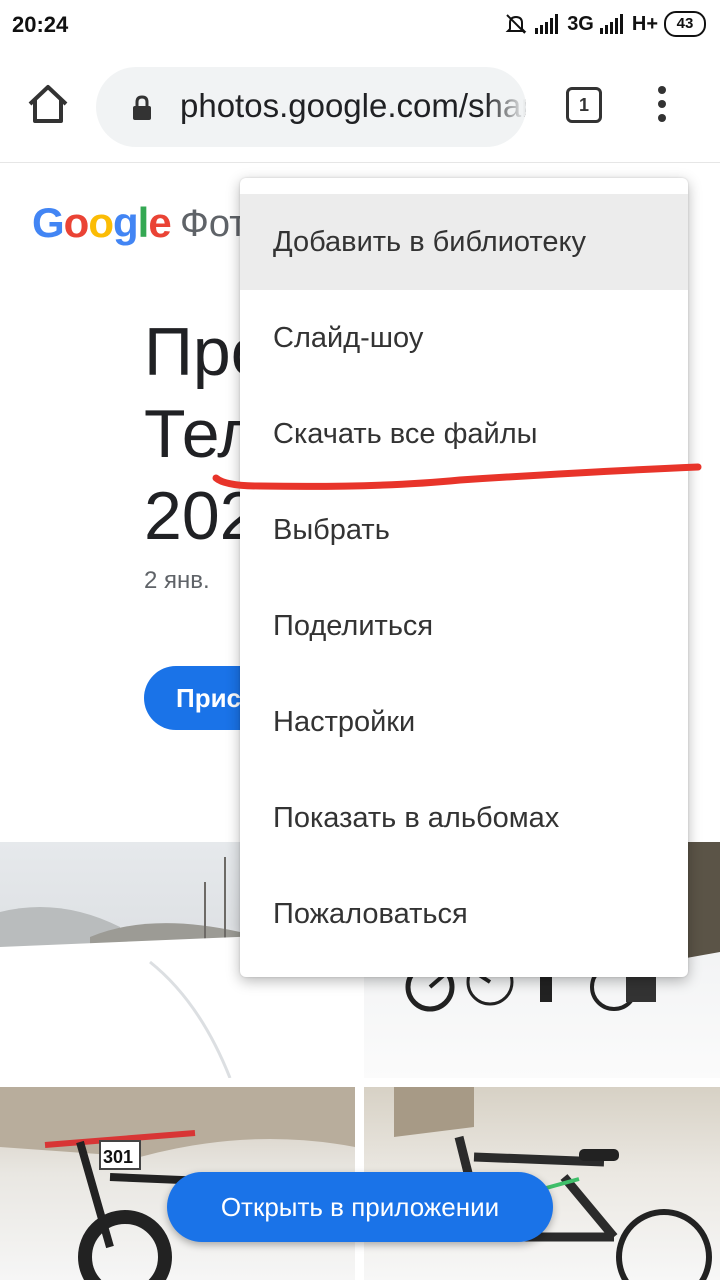 Image resolution: width=720 pixels, height=1280 pixels. What do you see at coordinates (464, 914) in the screenshot?
I see `menu-item-report: Пожаловаться` at bounding box center [464, 914].